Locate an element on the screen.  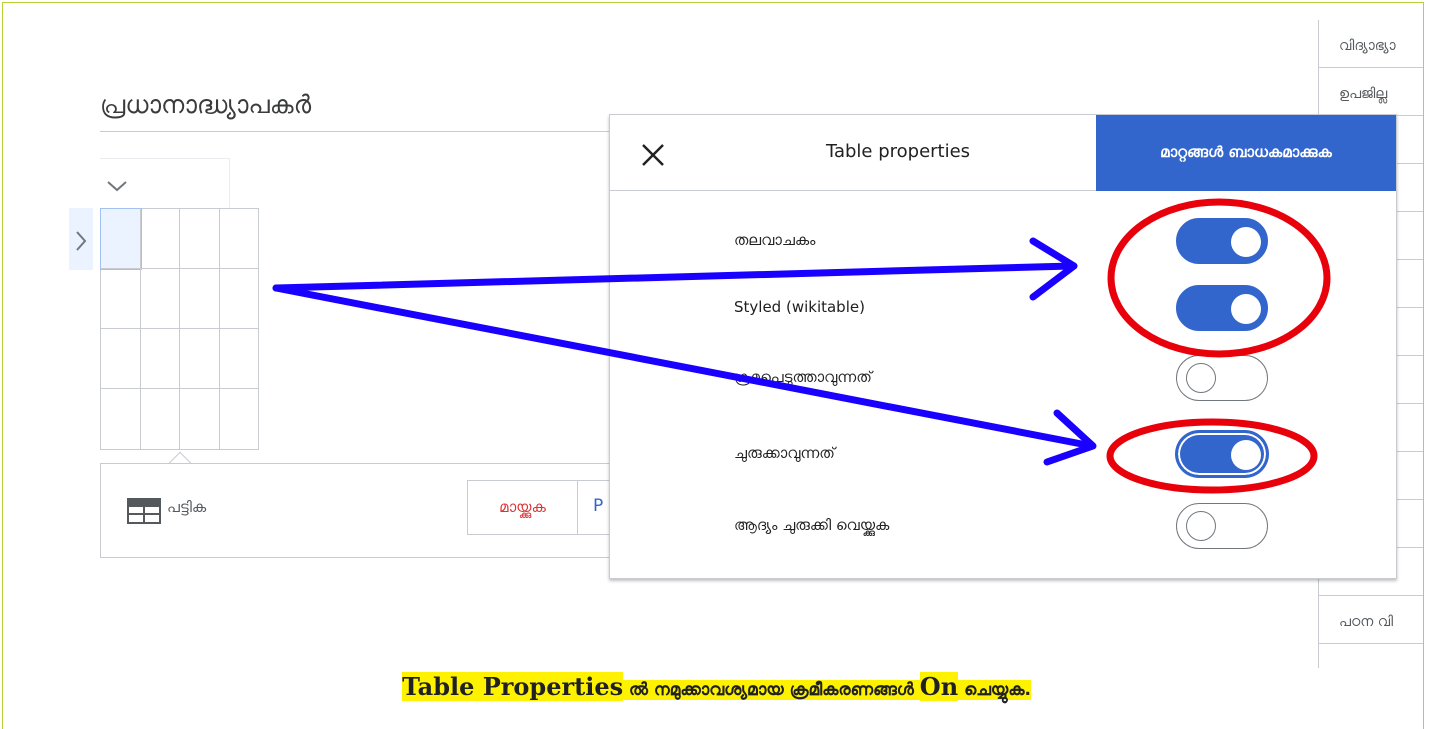
delete-table-button: മായ്ക്കുക is located at coordinates (523, 507).